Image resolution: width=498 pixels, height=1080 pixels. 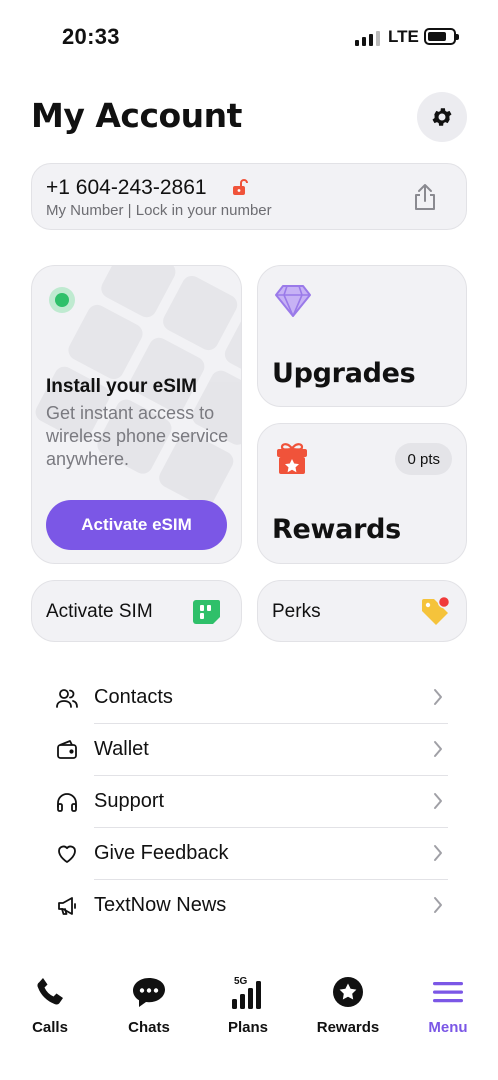 What do you see at coordinates (348, 1027) in the screenshot?
I see `tab-label: Rewards` at bounding box center [348, 1027].